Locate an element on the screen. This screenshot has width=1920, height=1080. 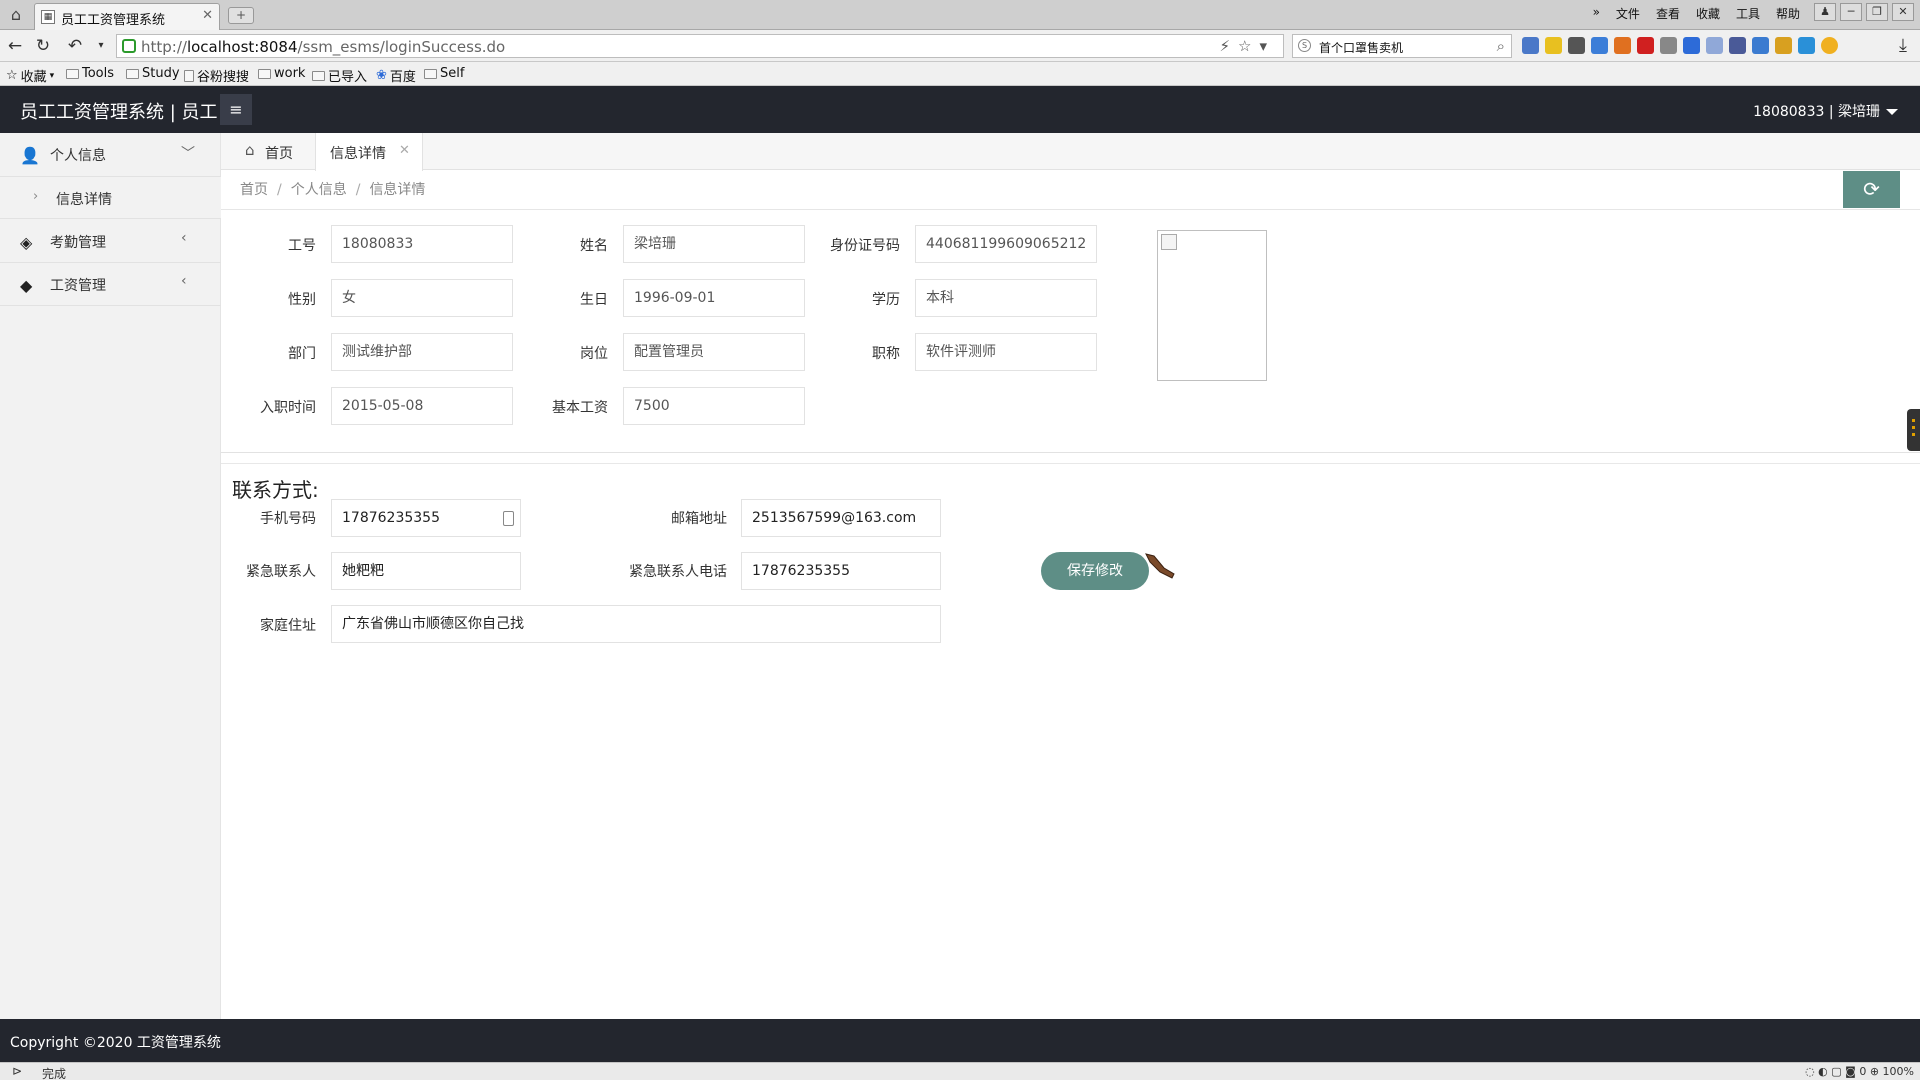
sidebar-item-attendance: ◈ 考勤管理 ‹ is located at coordinates (110, 241).